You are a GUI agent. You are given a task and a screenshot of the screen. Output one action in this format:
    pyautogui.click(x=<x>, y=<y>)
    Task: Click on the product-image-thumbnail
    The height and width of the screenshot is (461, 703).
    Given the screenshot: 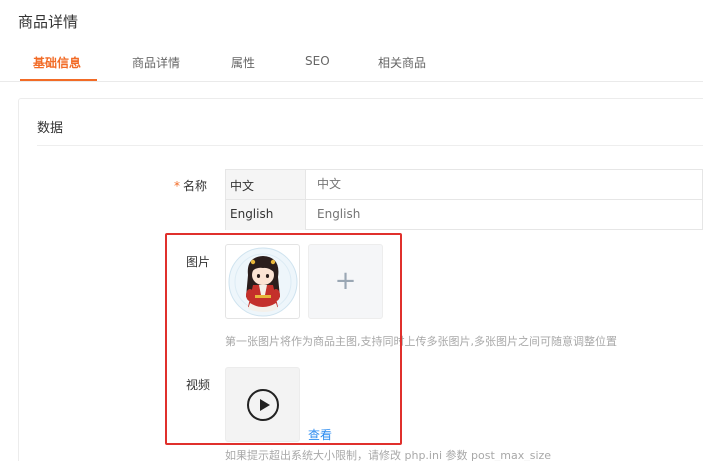 What is the action you would take?
    pyautogui.click(x=262, y=281)
    